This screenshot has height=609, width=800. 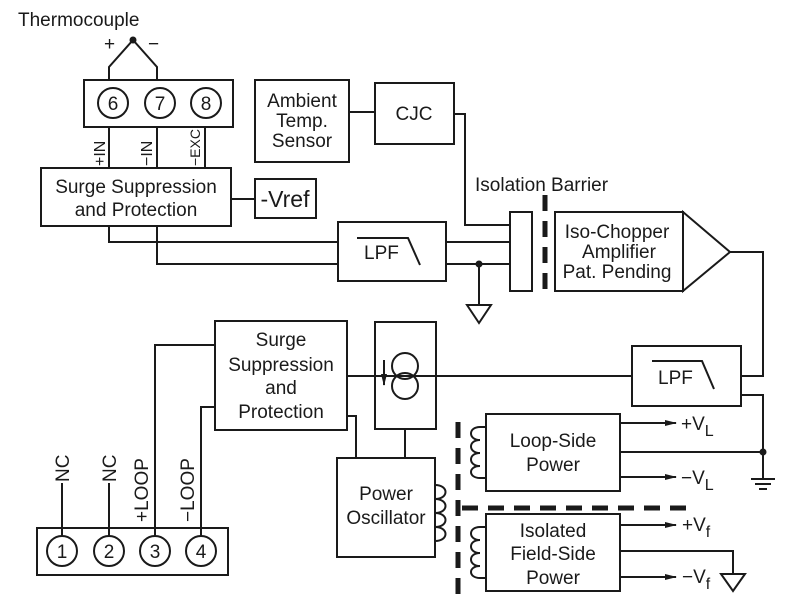 I want to click on thermocouple-minus: −, so click(x=153, y=44).